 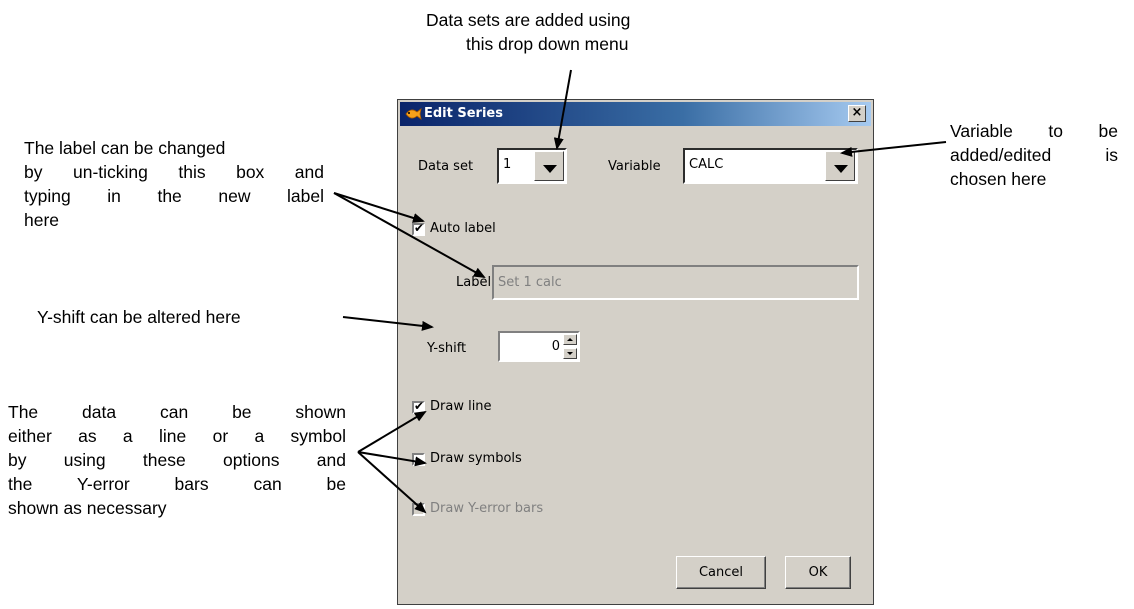 I want to click on arrow-dataset, so click(x=562, y=109).